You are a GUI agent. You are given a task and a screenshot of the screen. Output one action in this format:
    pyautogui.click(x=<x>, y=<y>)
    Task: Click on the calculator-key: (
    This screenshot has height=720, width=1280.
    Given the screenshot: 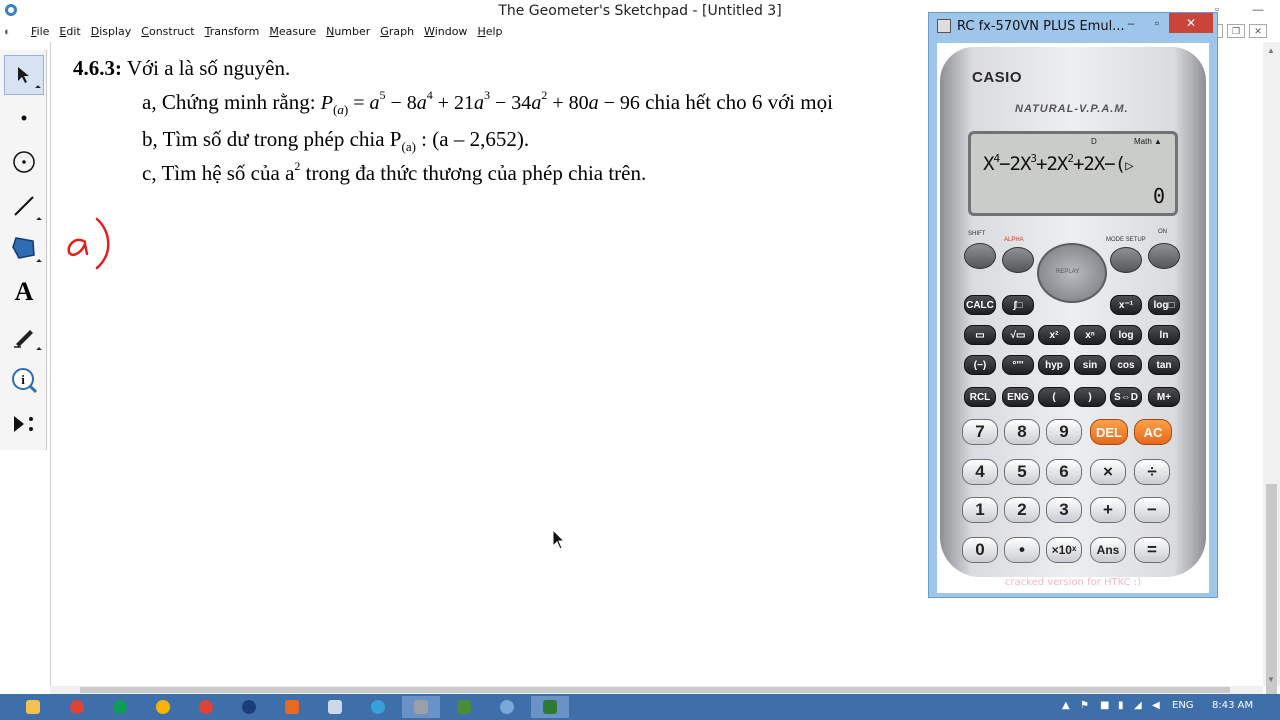 What is the action you would take?
    pyautogui.click(x=1054, y=397)
    